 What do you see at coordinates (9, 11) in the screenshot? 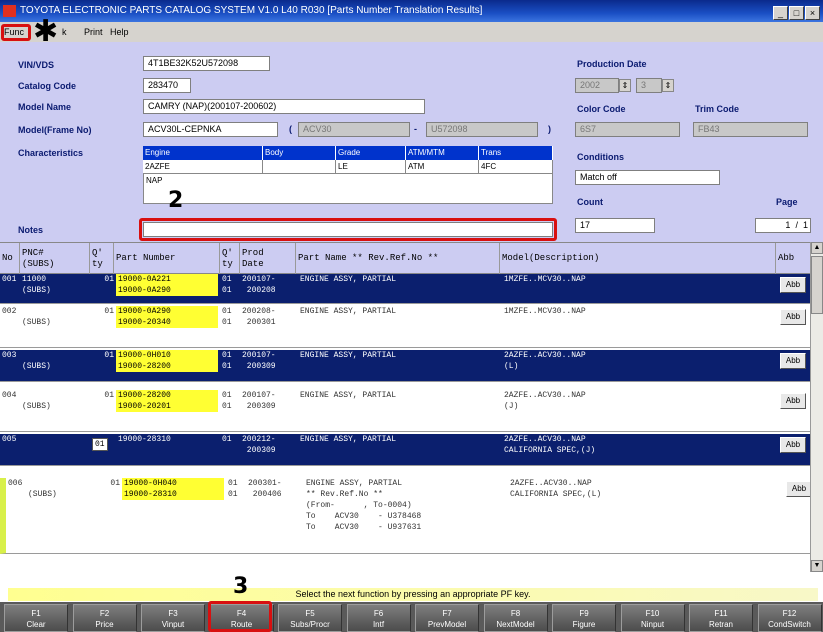
I see `app-logo-icon` at bounding box center [9, 11].